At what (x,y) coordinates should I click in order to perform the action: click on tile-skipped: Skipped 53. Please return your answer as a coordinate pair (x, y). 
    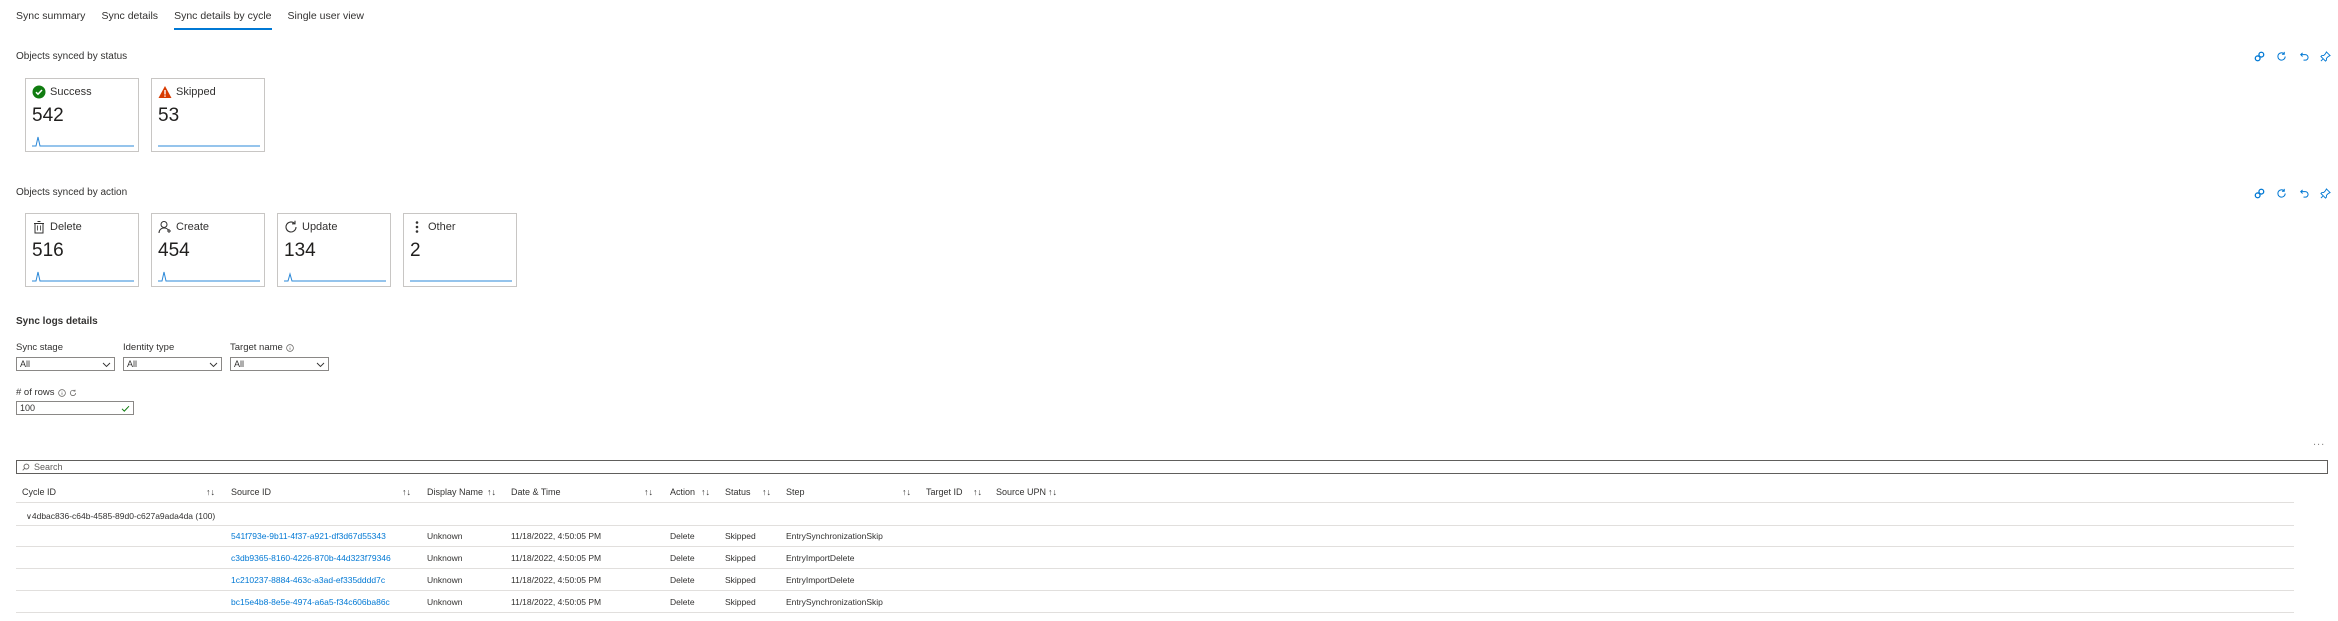
    Looking at the image, I should click on (208, 115).